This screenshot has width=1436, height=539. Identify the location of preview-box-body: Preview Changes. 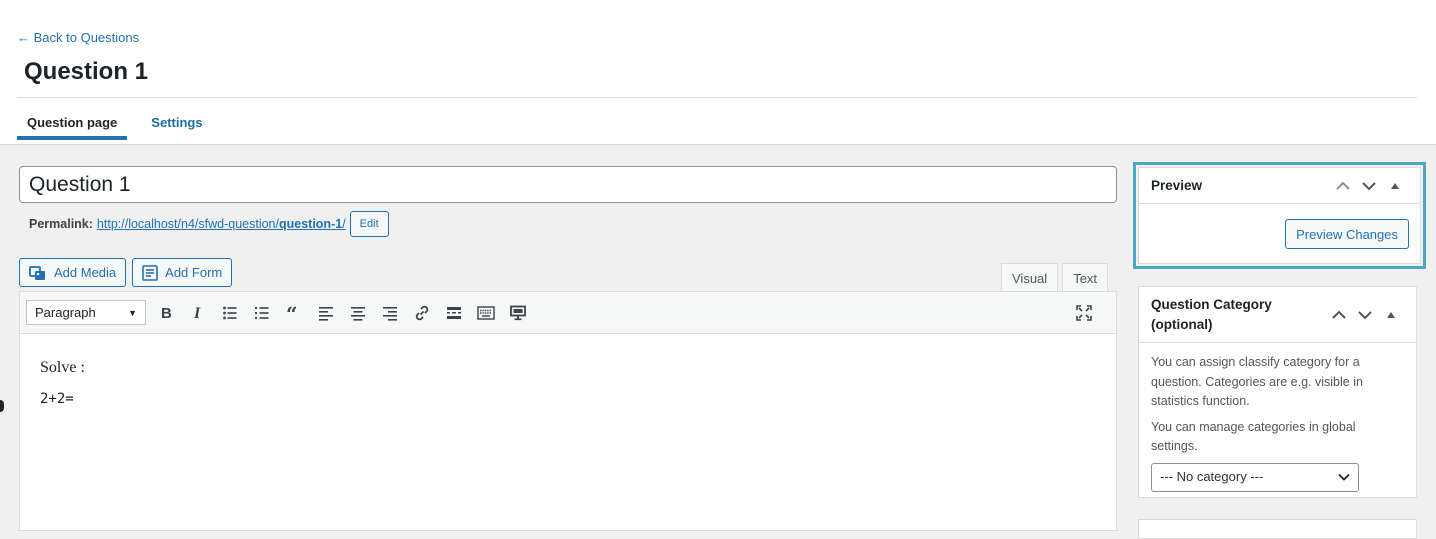
(1279, 234).